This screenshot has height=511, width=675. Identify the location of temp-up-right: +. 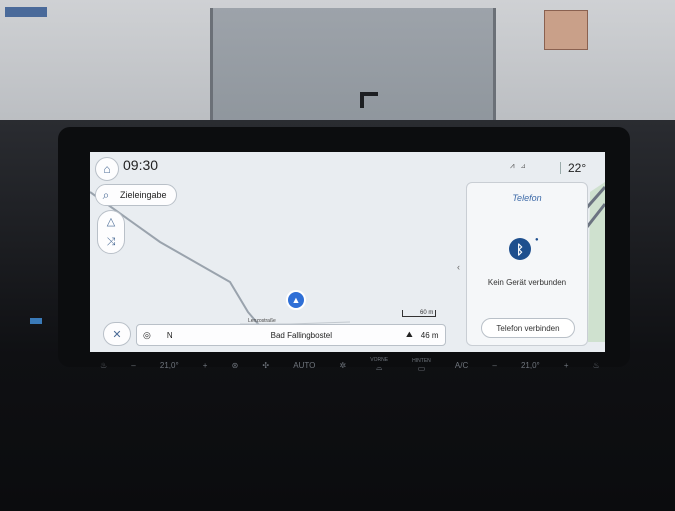
(566, 365).